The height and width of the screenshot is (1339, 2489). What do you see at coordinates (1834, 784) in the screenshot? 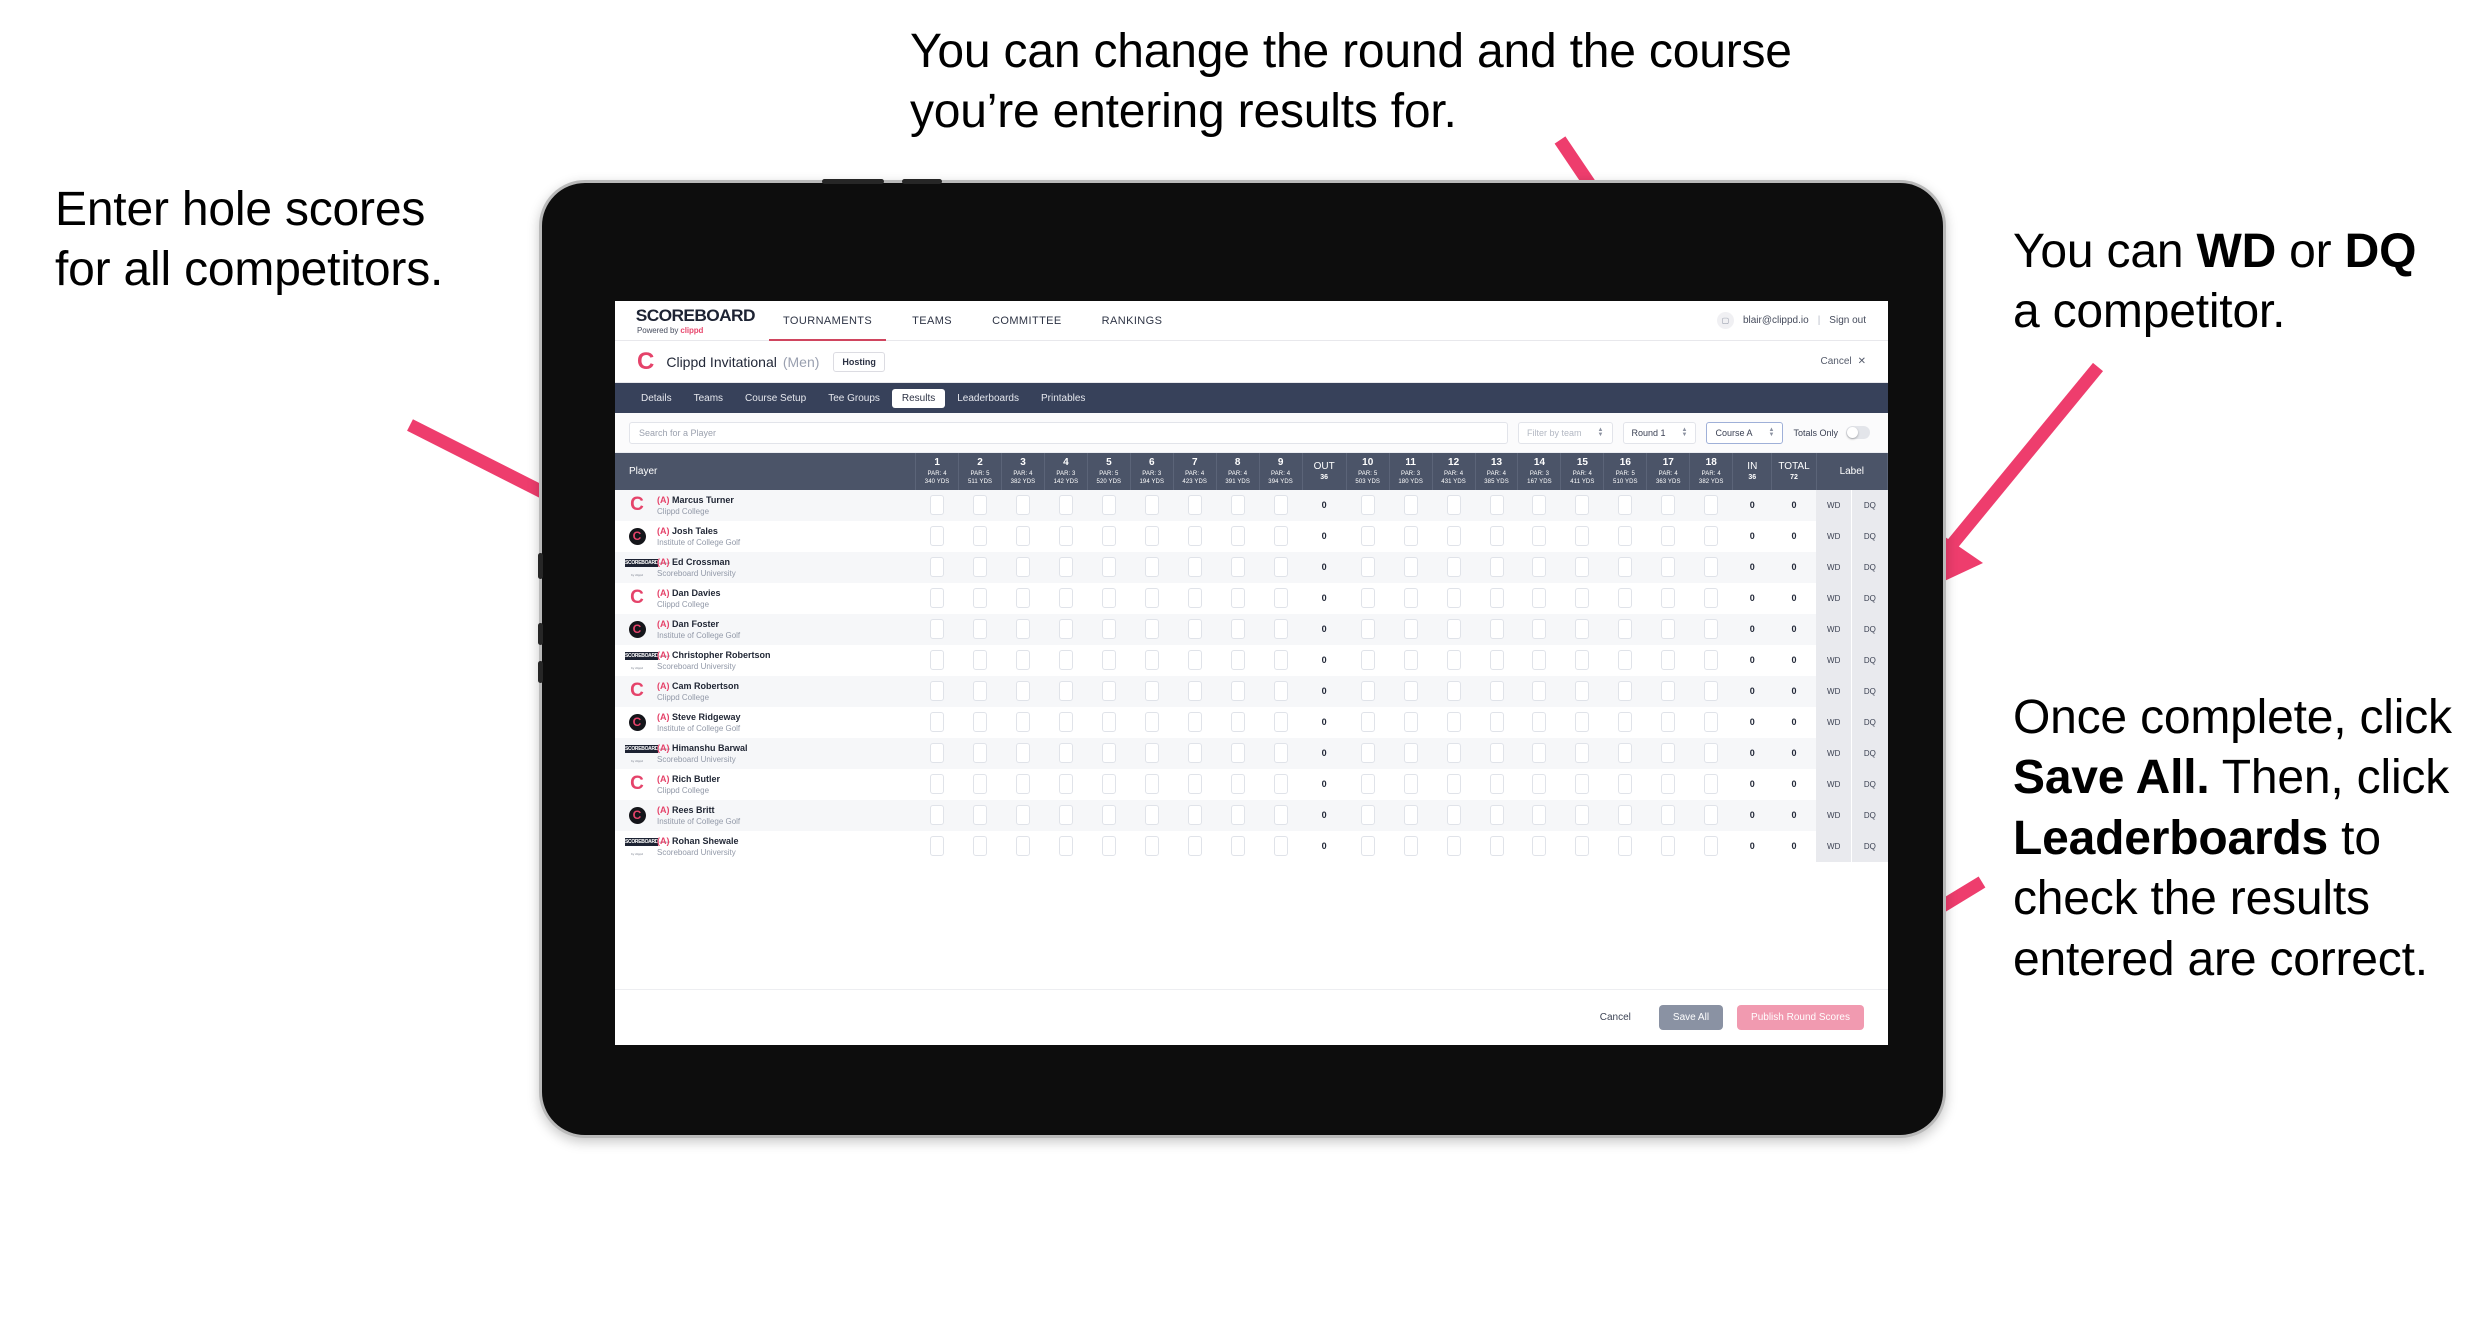
I see `wd-button: WD` at bounding box center [1834, 784].